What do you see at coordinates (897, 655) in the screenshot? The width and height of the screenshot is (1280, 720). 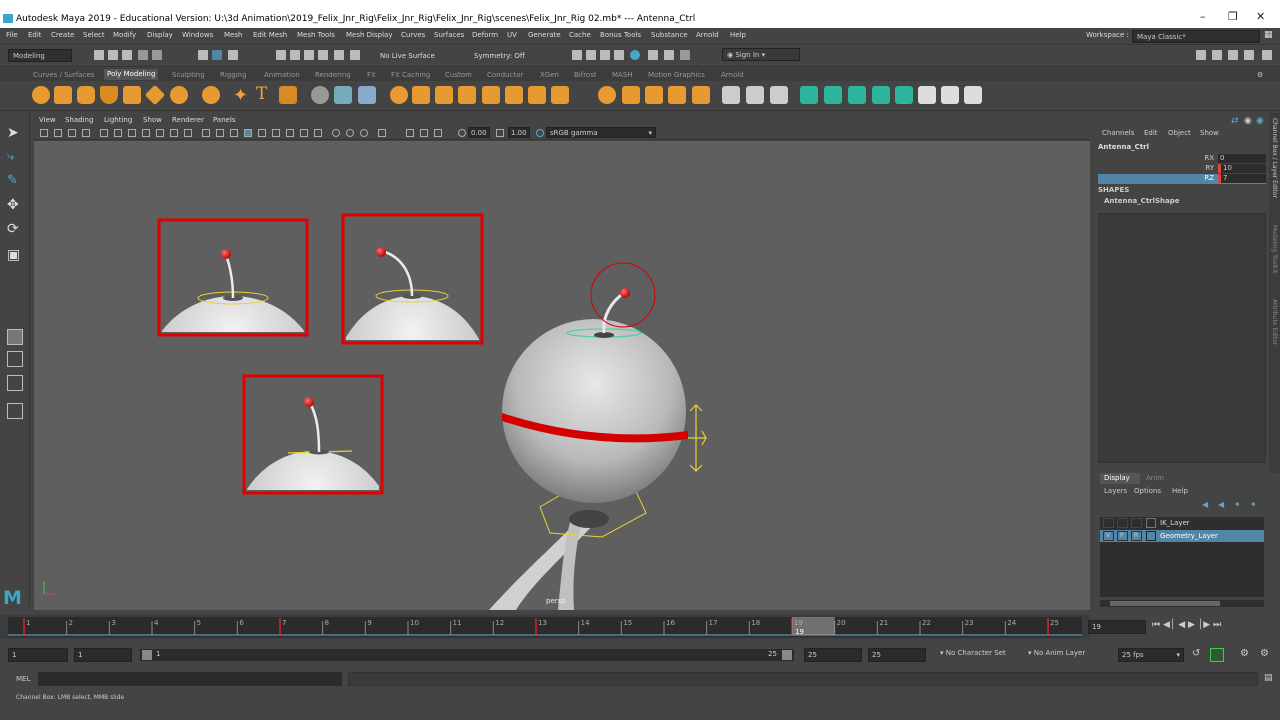 I see `animation-end-field: 25` at bounding box center [897, 655].